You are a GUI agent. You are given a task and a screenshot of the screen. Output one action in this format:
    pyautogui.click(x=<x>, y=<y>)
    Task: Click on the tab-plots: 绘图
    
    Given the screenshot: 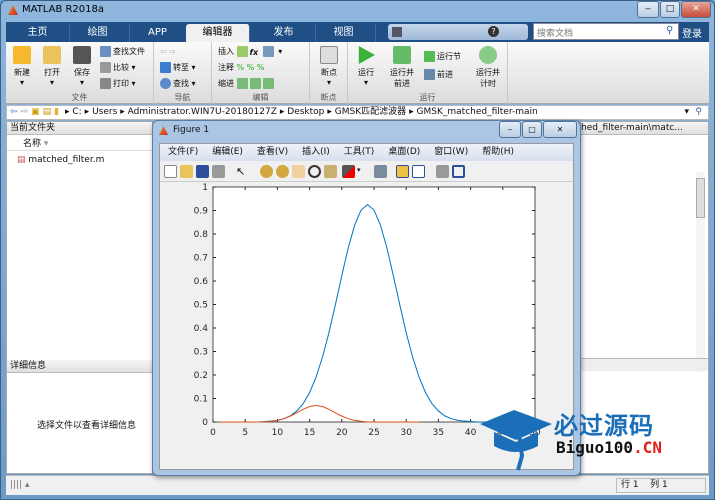 What is the action you would take?
    pyautogui.click(x=98, y=33)
    